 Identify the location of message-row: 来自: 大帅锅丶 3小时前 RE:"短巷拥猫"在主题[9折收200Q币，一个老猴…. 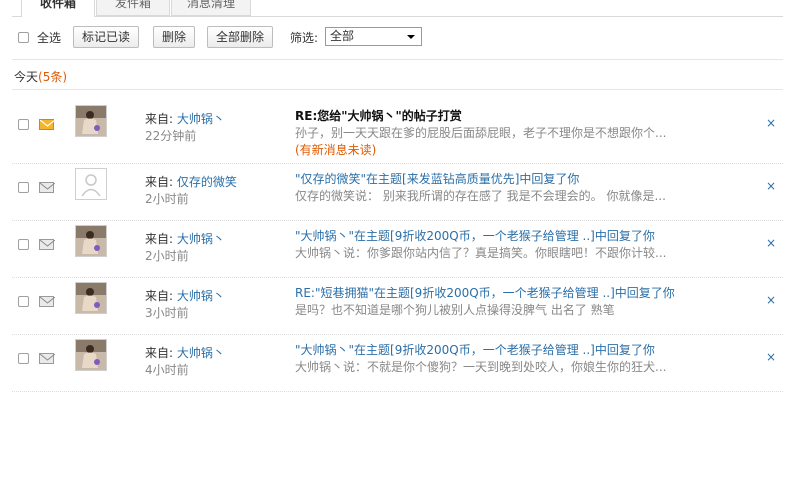
(397, 306).